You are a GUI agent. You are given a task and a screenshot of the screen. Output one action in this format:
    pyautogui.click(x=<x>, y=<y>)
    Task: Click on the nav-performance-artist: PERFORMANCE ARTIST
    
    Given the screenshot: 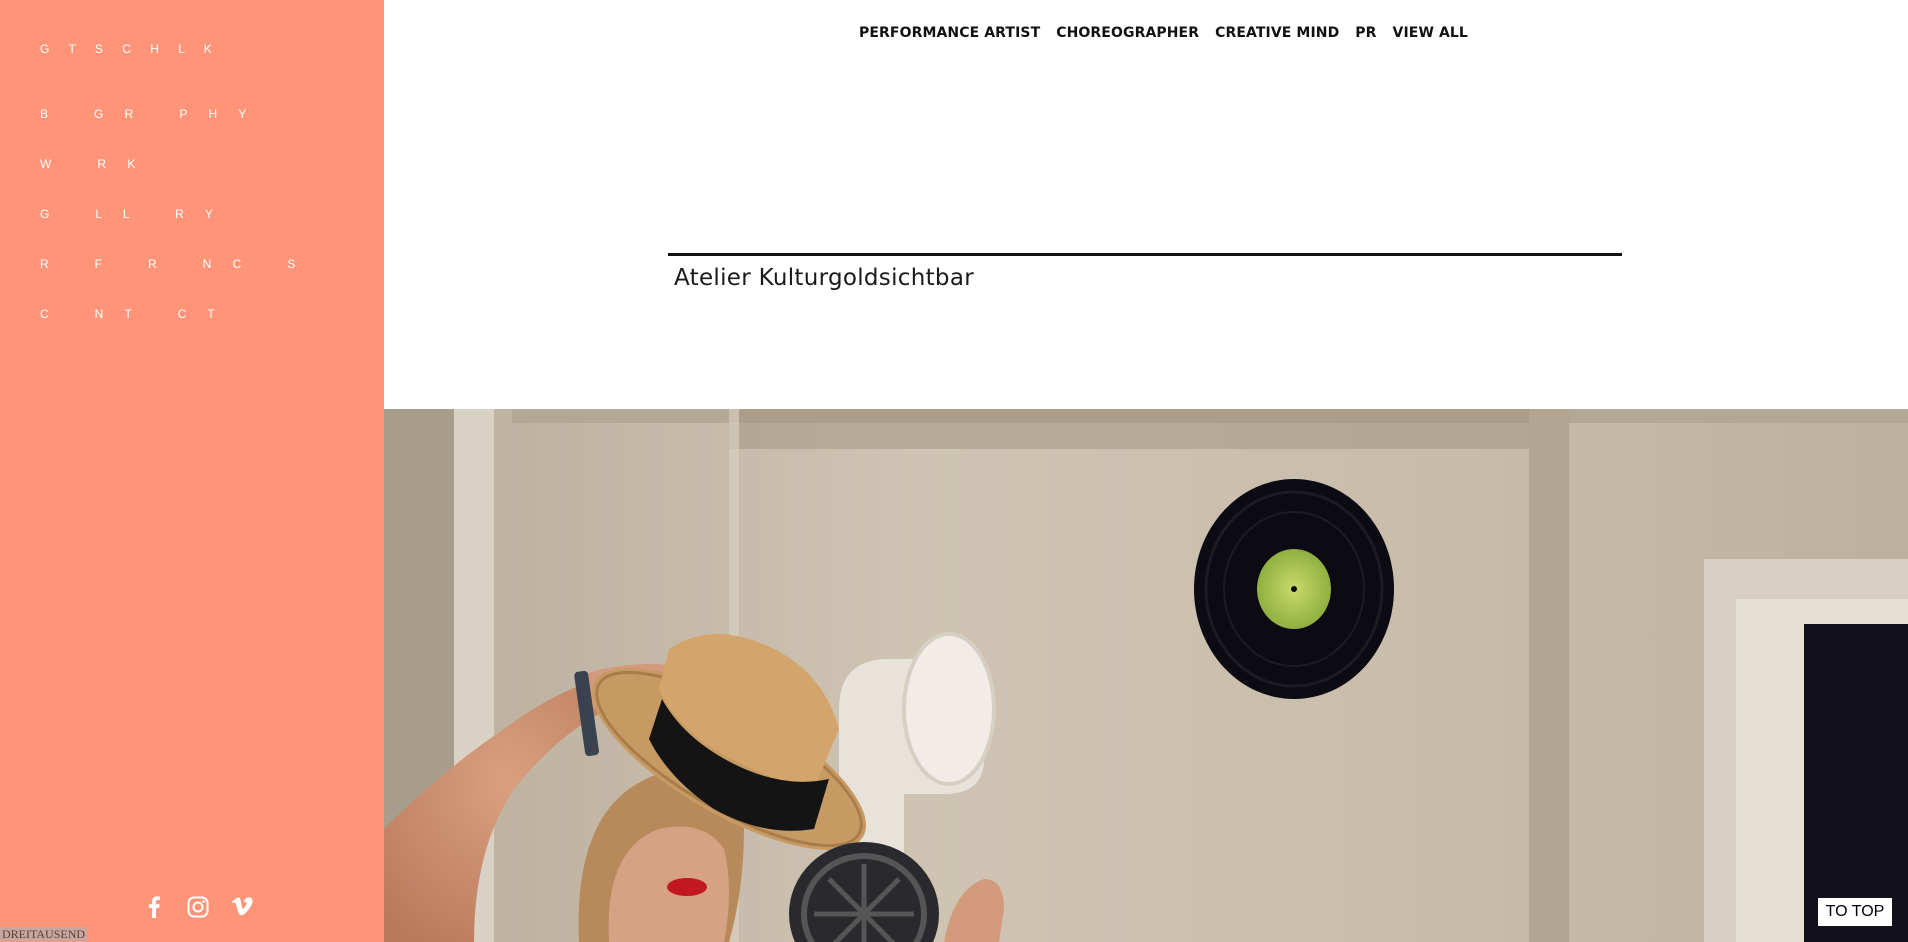 What is the action you would take?
    pyautogui.click(x=949, y=33)
    